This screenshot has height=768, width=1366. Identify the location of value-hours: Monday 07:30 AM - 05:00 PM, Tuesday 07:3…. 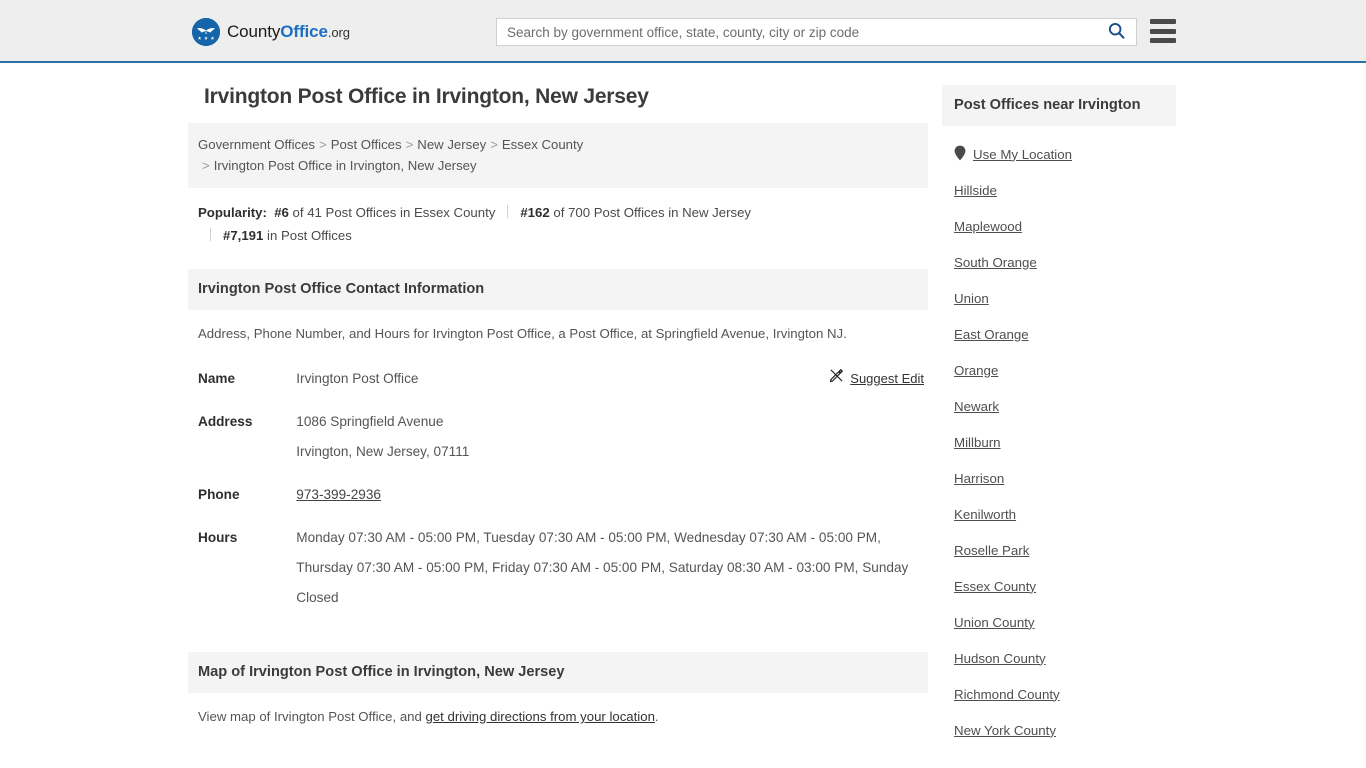
(602, 567).